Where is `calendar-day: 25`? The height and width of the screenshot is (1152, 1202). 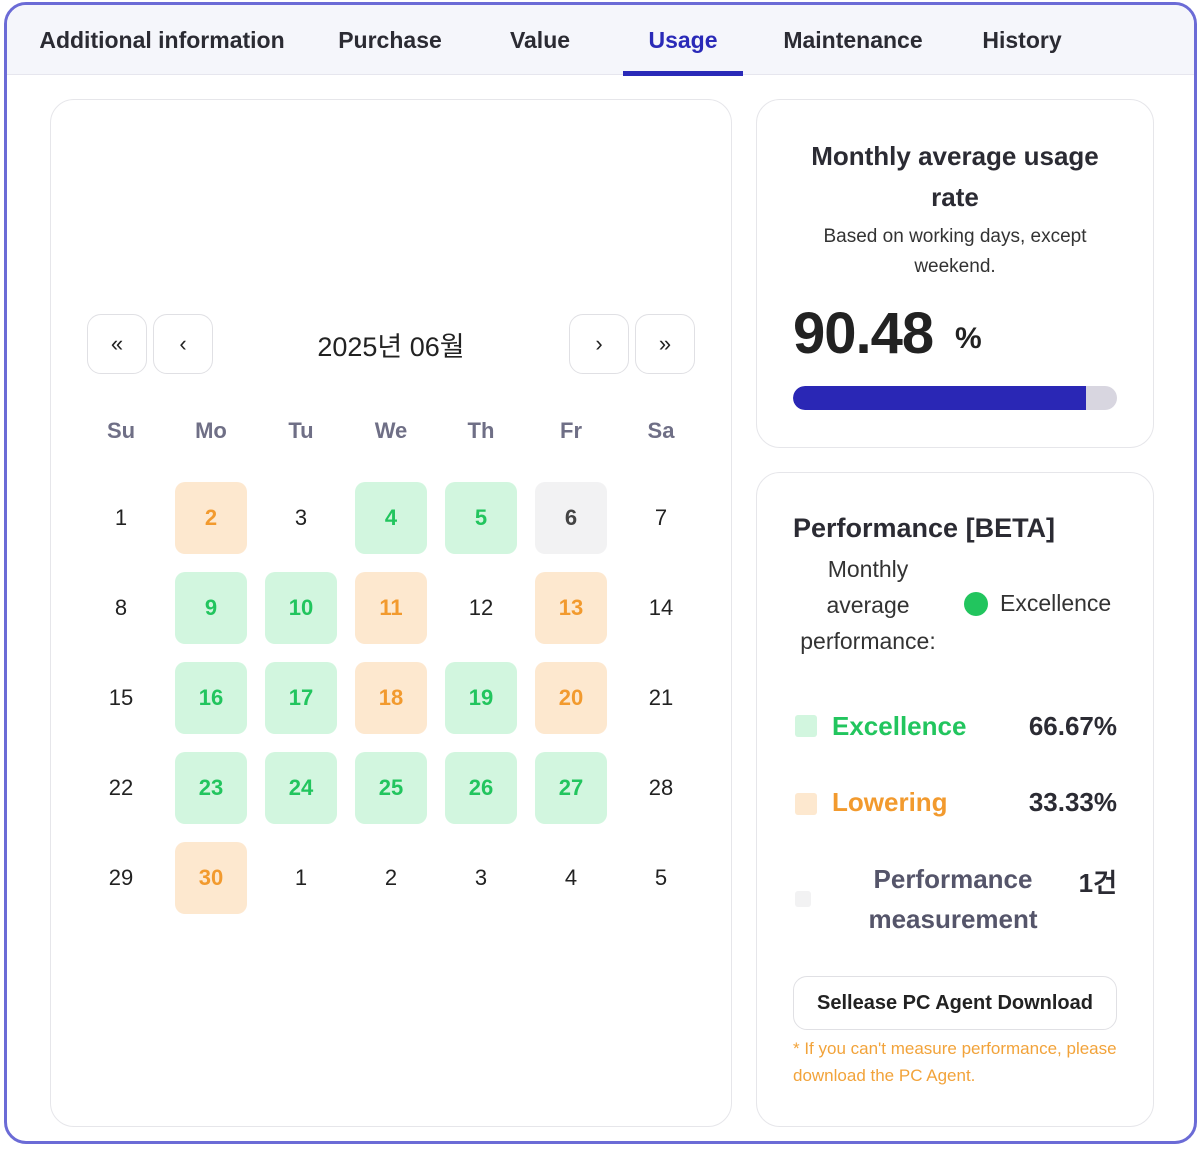
calendar-day: 25 is located at coordinates (391, 788).